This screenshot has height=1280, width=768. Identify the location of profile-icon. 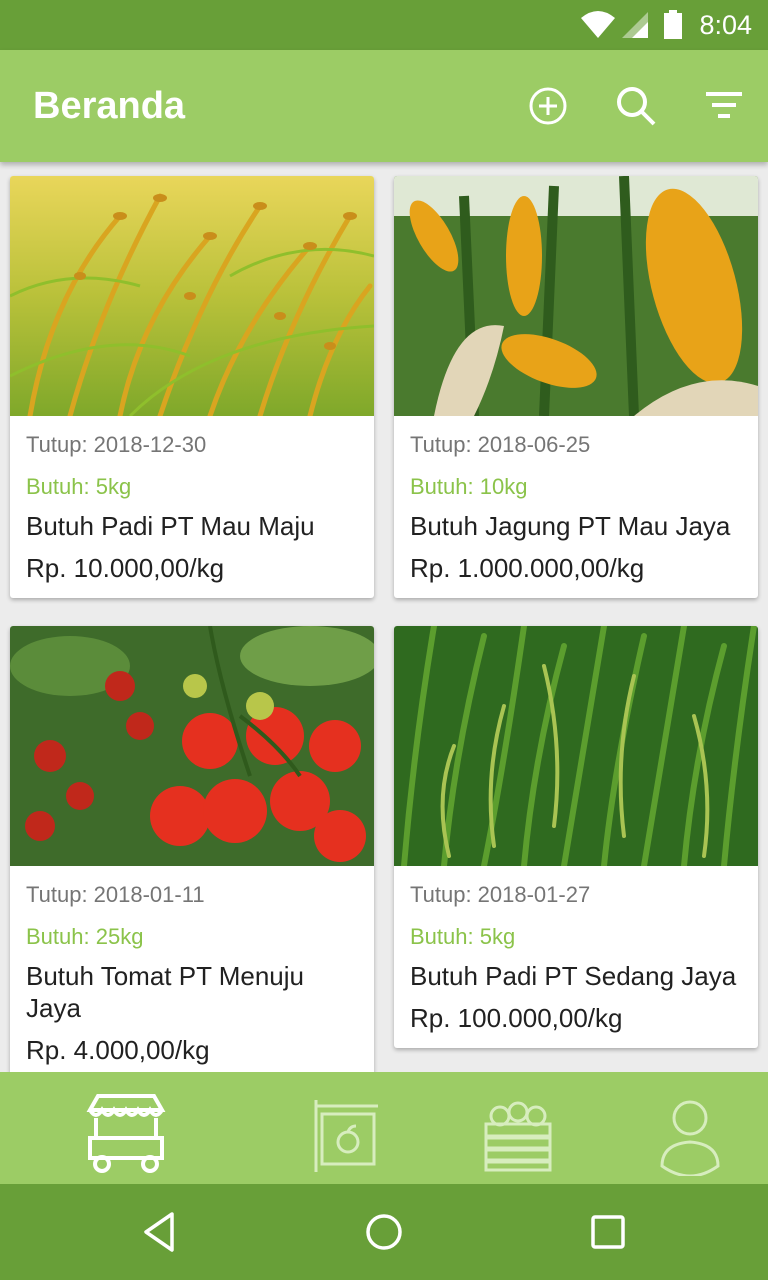
(690, 1134).